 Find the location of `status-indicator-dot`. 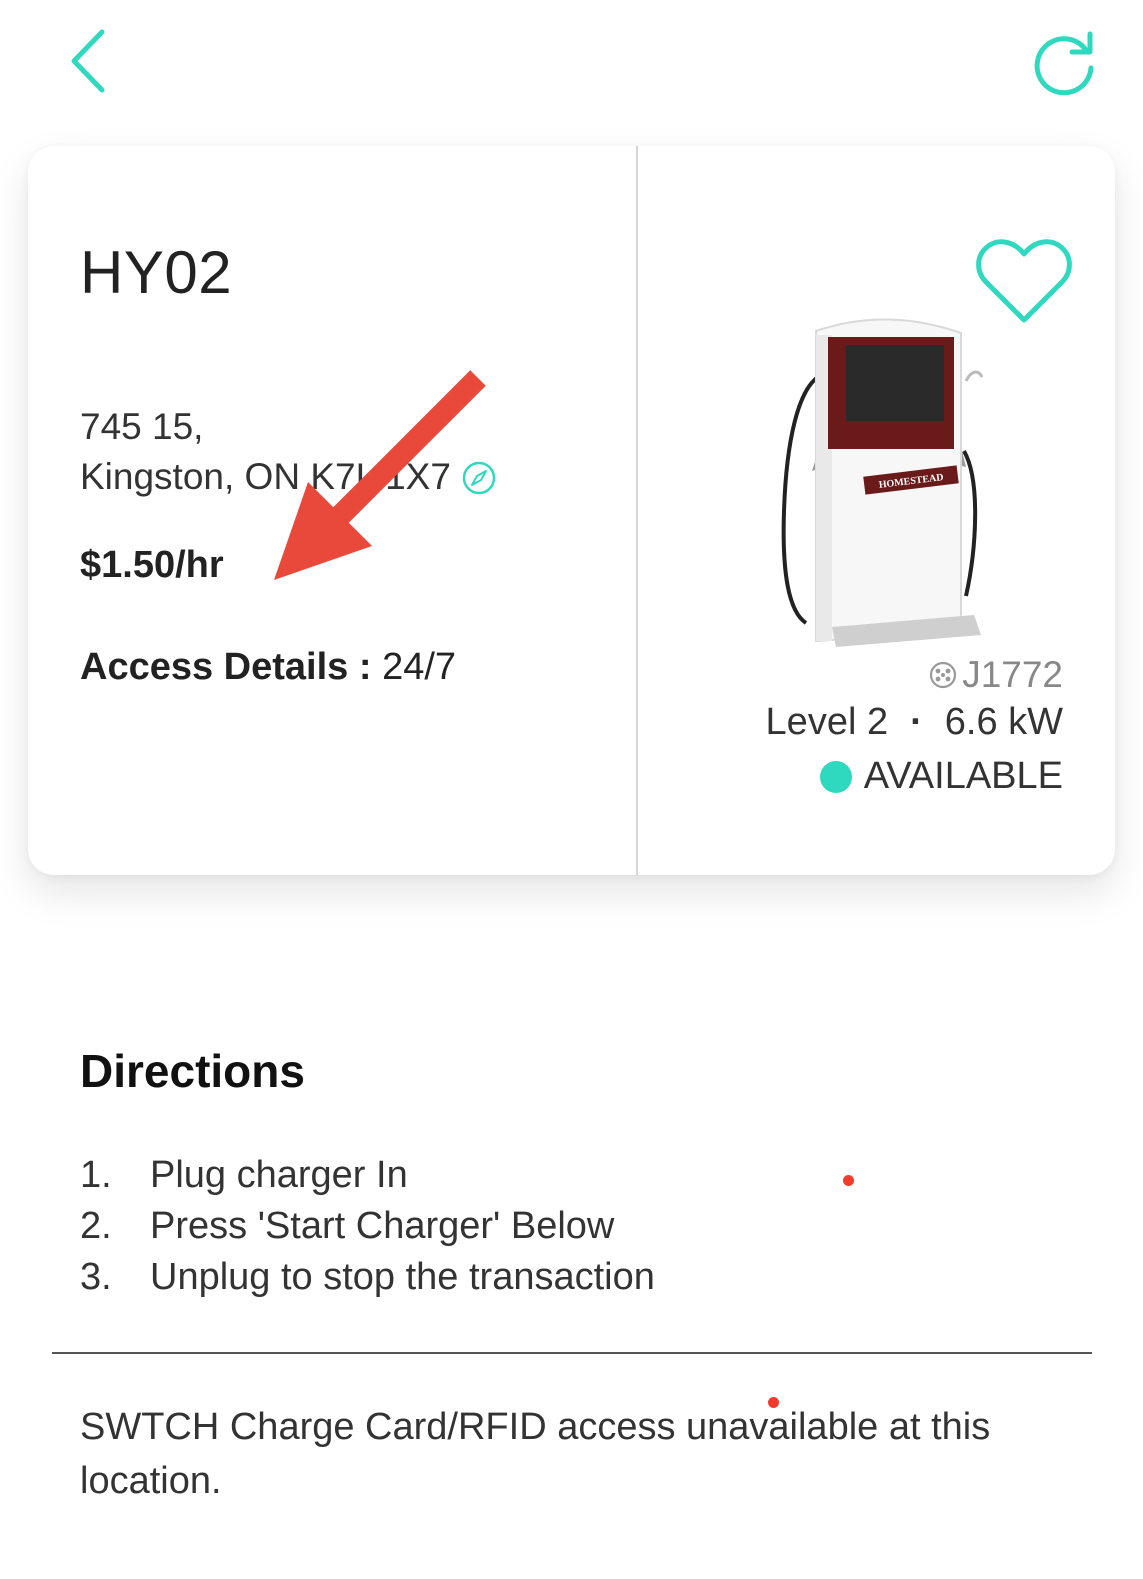

status-indicator-dot is located at coordinates (835, 776).